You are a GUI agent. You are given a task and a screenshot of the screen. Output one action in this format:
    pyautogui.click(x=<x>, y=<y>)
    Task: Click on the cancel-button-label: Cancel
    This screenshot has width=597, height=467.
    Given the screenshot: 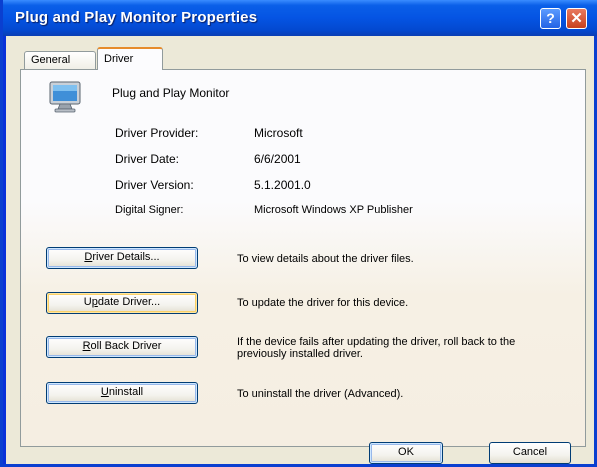 What is the action you would take?
    pyautogui.click(x=530, y=452)
    